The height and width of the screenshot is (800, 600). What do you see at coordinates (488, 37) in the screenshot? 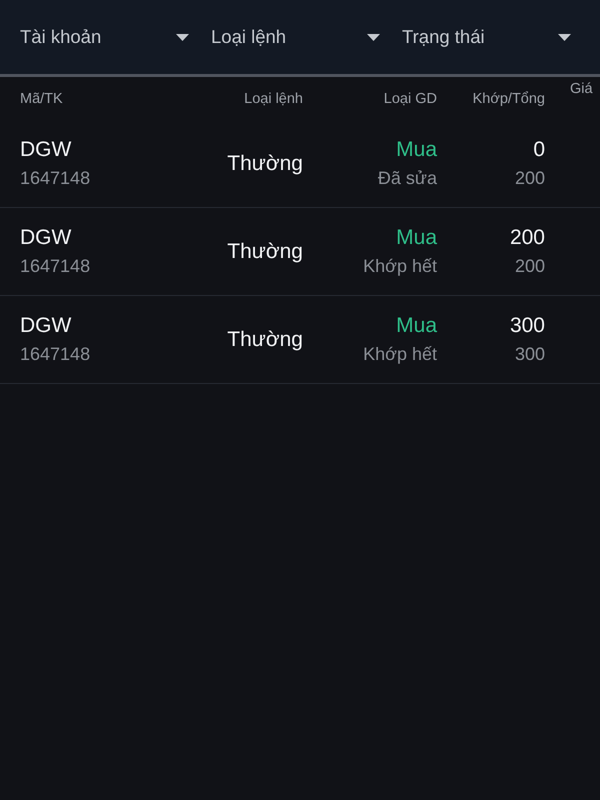
I see `filter-dropdown: Trạng thái` at bounding box center [488, 37].